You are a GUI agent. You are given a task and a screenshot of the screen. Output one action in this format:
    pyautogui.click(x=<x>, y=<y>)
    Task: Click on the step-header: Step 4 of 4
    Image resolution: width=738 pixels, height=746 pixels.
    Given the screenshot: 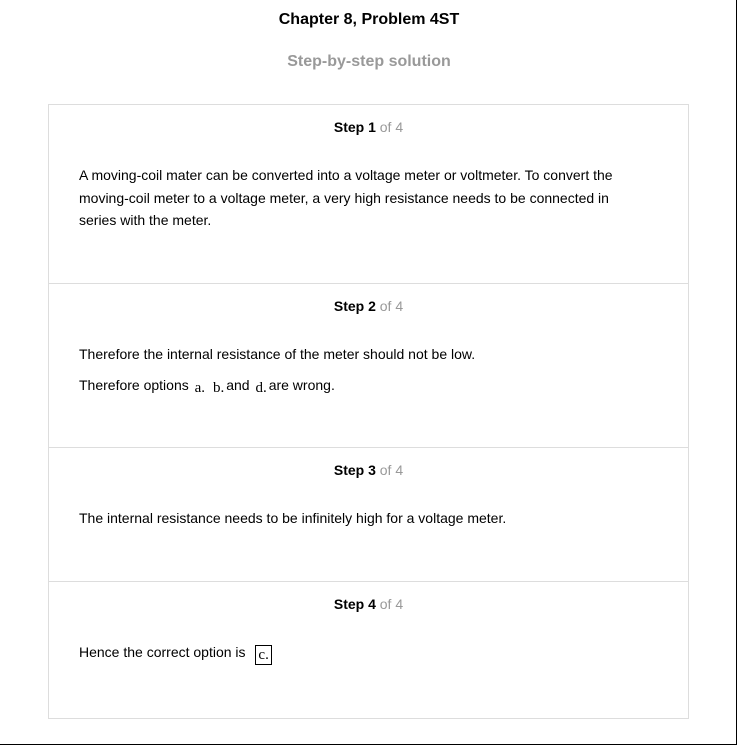 What is the action you would take?
    pyautogui.click(x=368, y=604)
    